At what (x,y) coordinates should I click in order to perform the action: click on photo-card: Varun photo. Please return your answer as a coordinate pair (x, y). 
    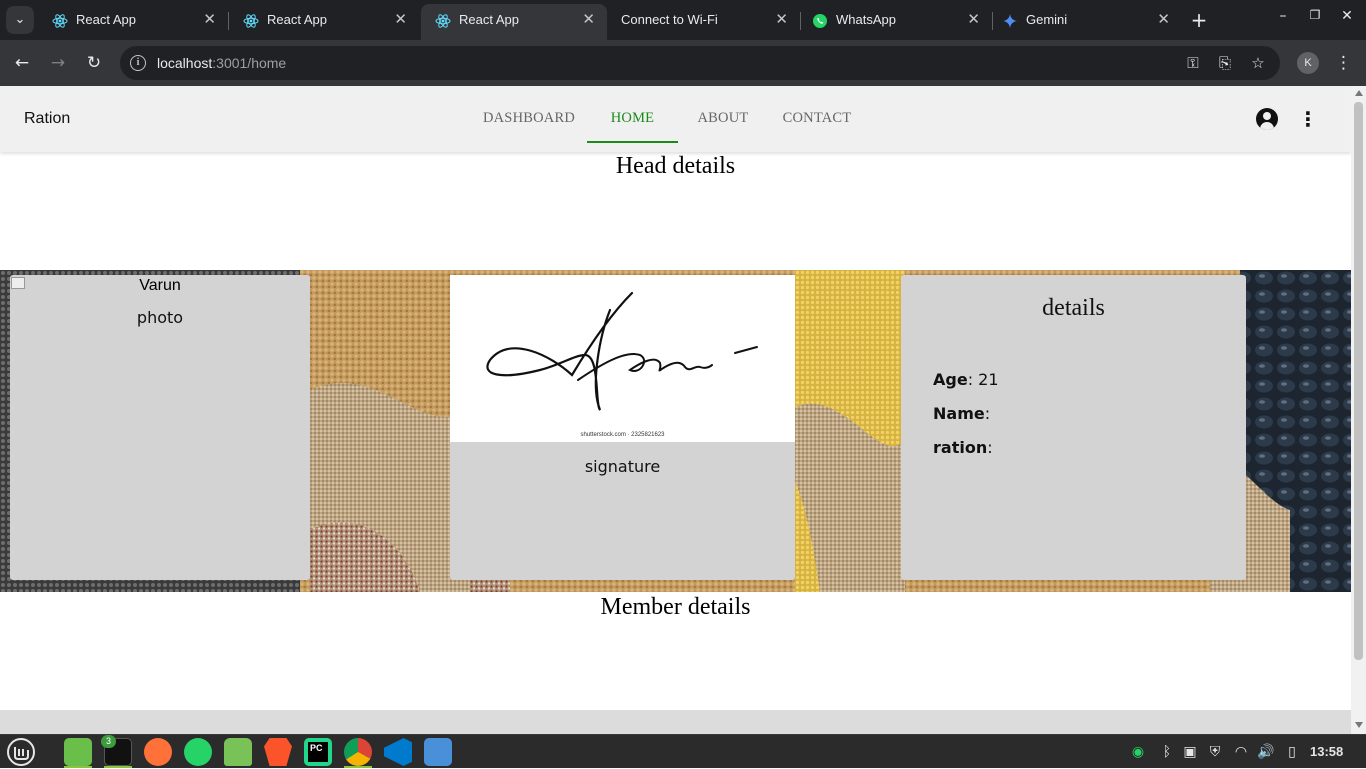
    Looking at the image, I should click on (160, 427).